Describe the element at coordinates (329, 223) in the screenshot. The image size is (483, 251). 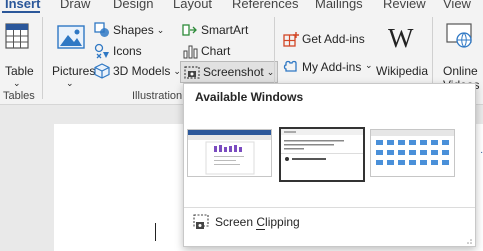
I see `screen-clipping-button: Screen Clipping` at that location.